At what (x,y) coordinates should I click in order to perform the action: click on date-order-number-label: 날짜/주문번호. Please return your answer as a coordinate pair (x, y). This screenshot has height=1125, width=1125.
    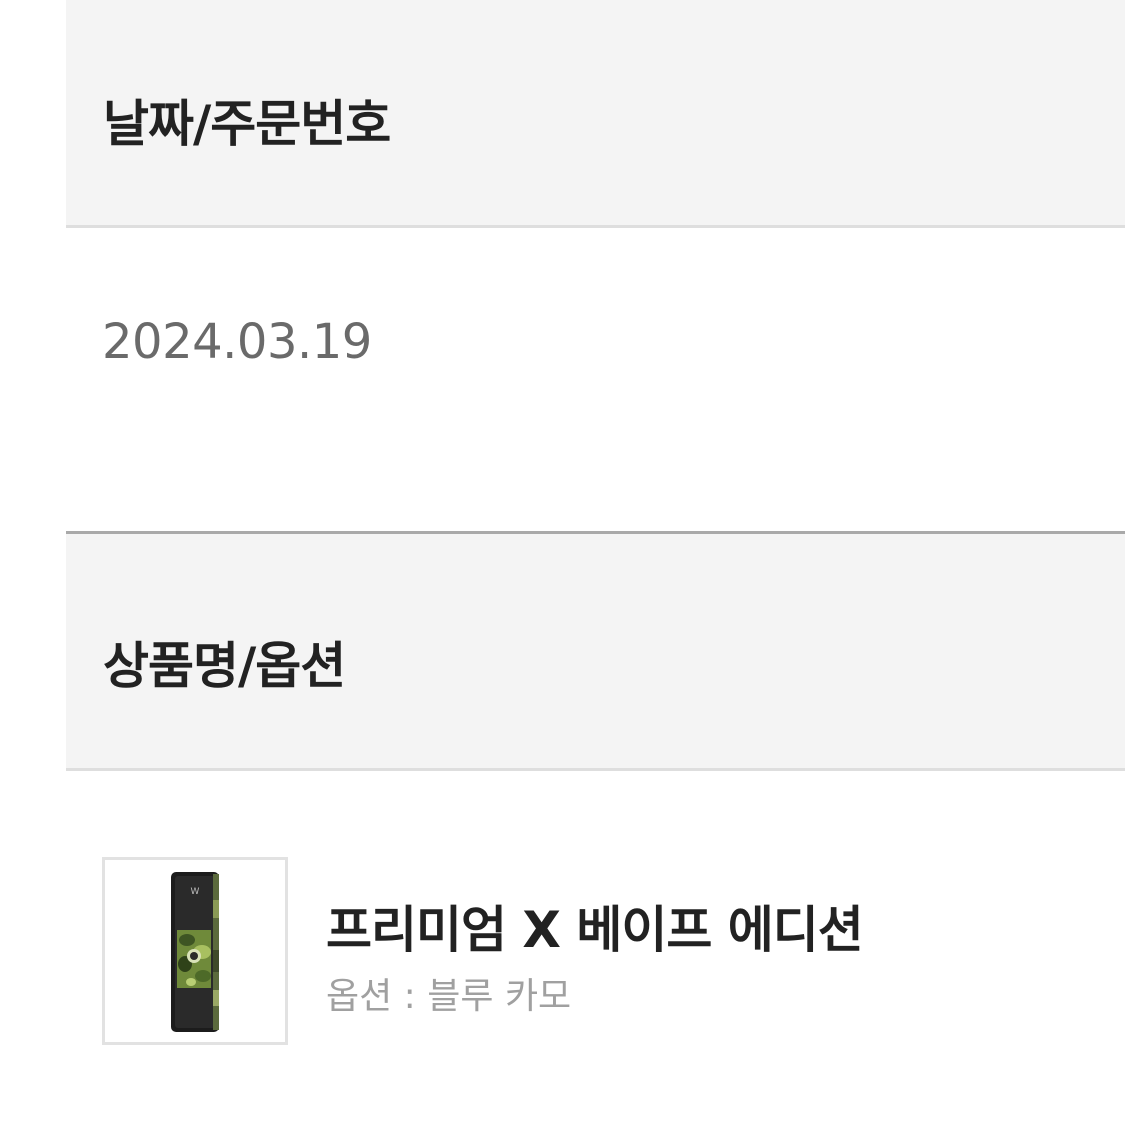
    Looking at the image, I should click on (247, 124).